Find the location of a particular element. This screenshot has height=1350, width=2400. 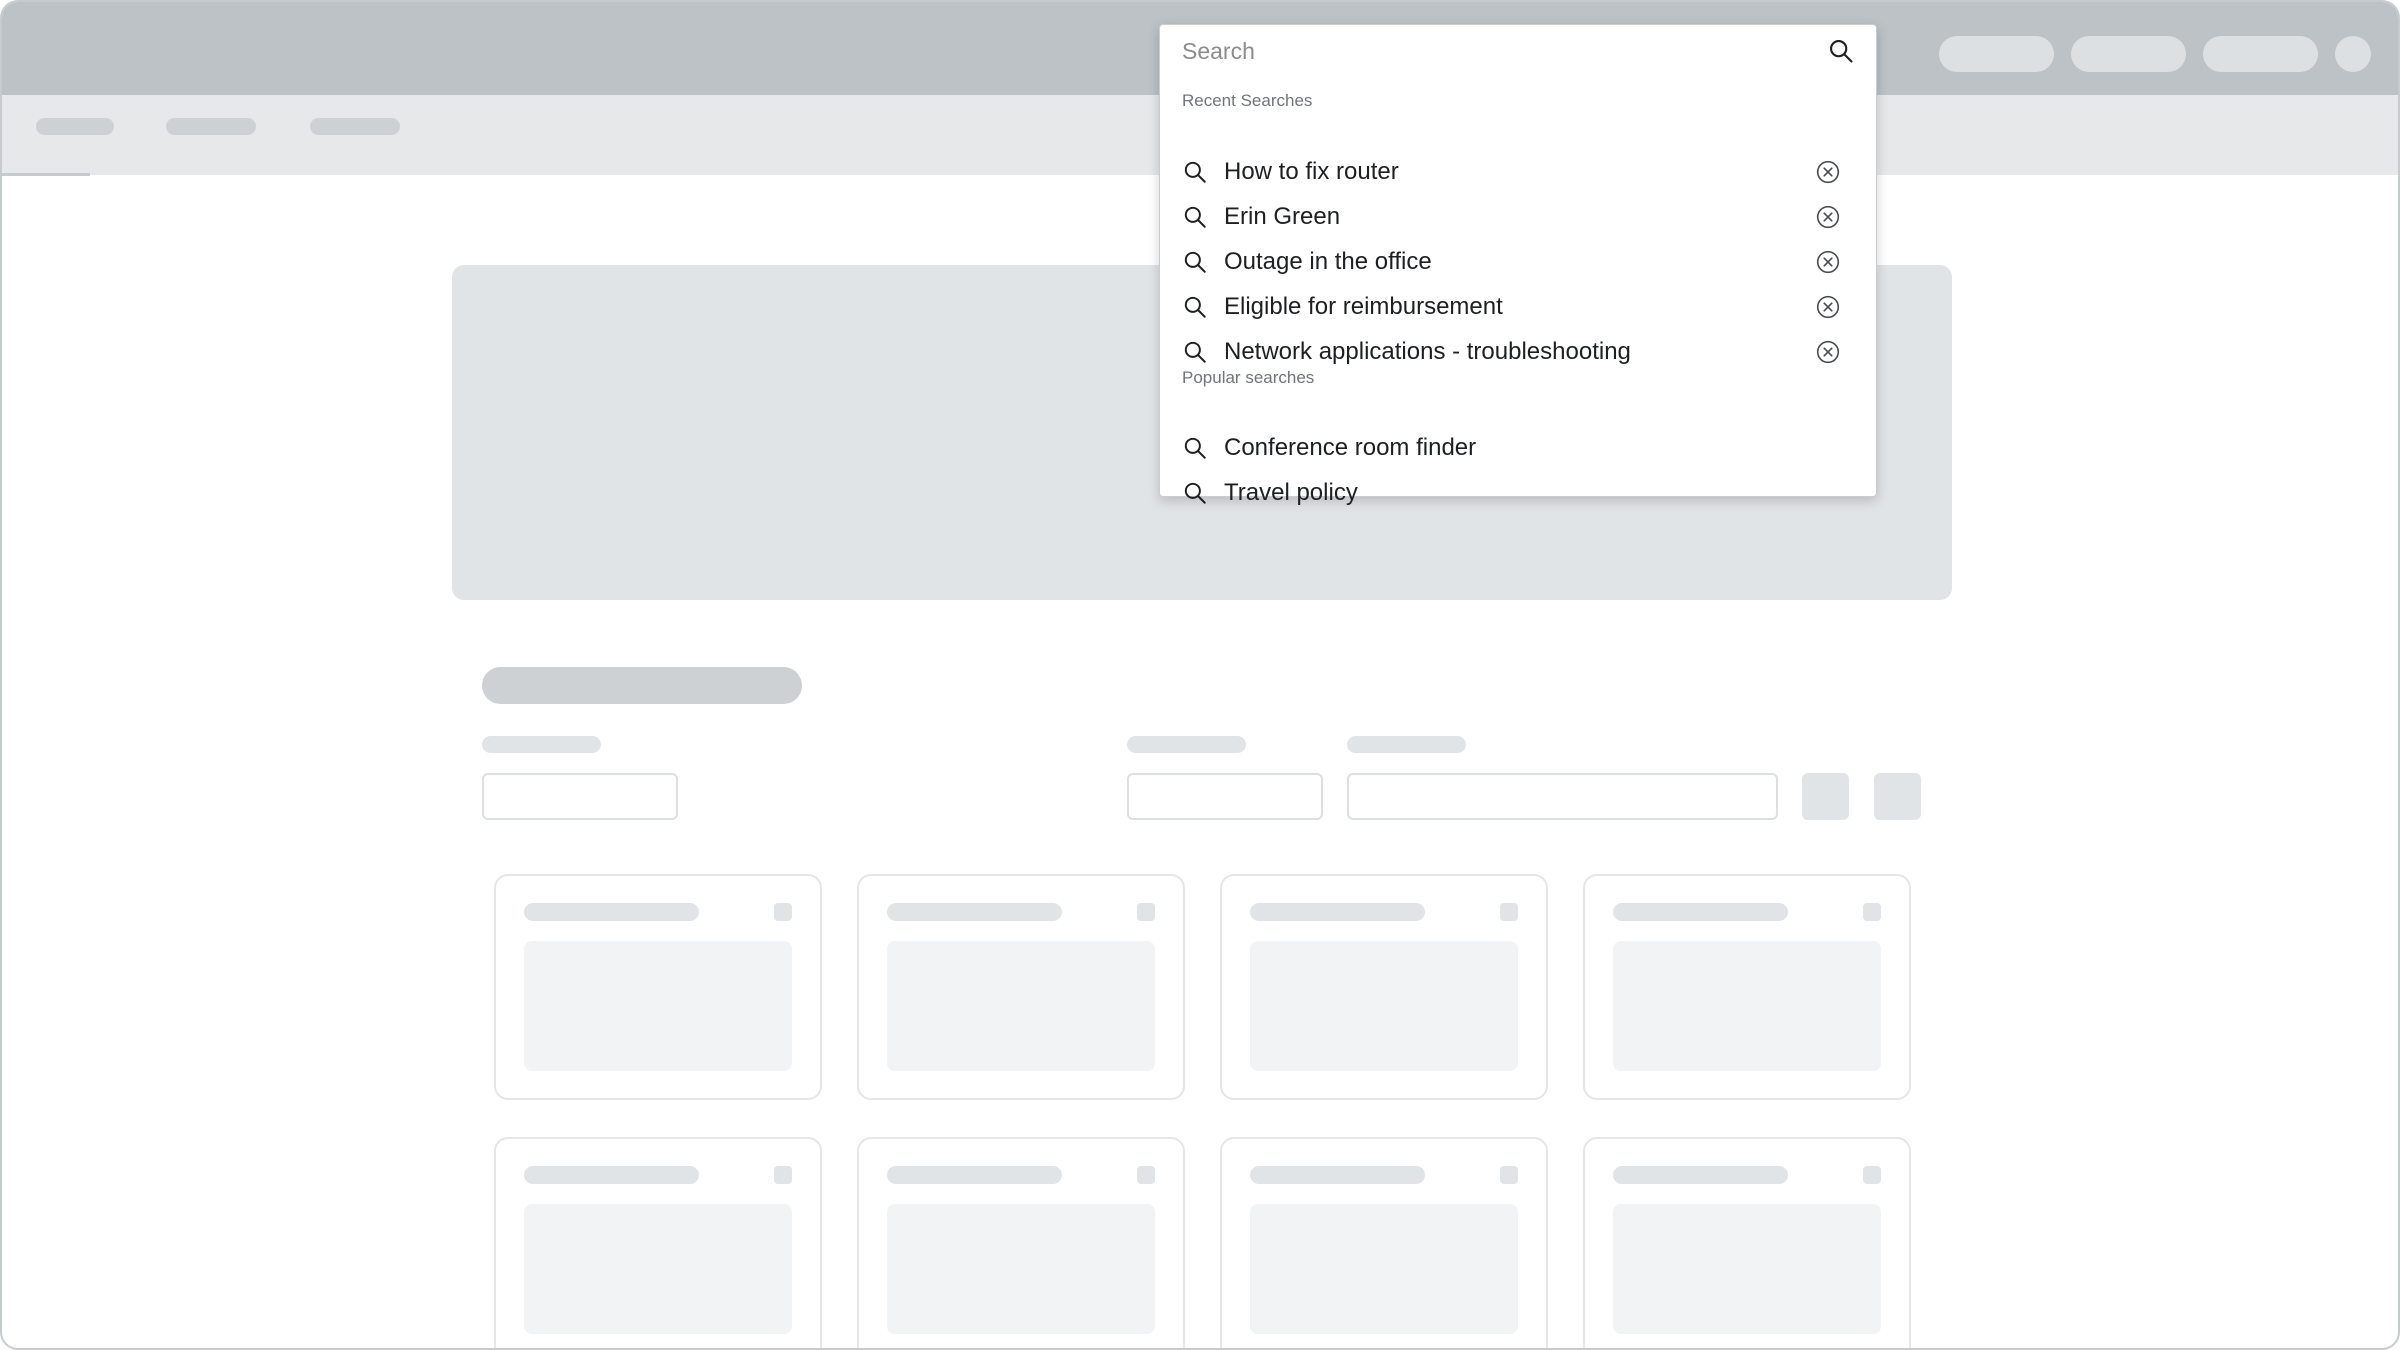

section-title-placeholder is located at coordinates (642, 685).